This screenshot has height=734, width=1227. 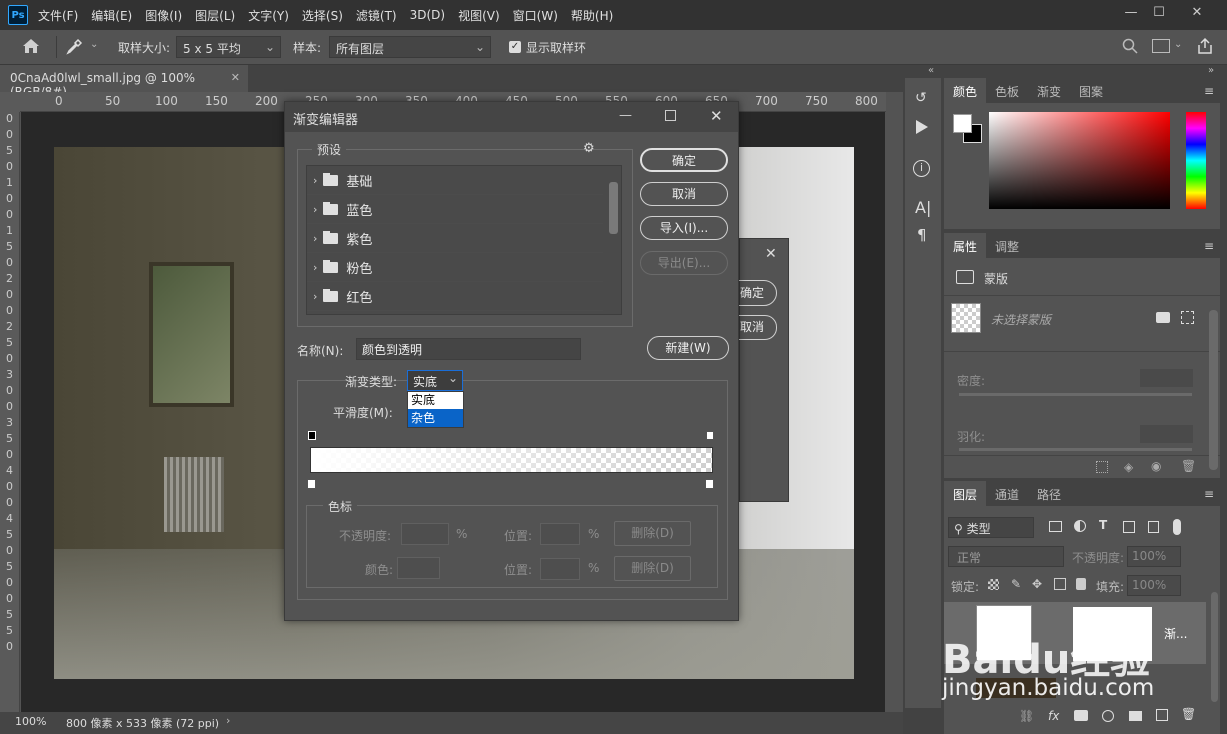 I want to click on feather-input, so click(x=1166, y=434).